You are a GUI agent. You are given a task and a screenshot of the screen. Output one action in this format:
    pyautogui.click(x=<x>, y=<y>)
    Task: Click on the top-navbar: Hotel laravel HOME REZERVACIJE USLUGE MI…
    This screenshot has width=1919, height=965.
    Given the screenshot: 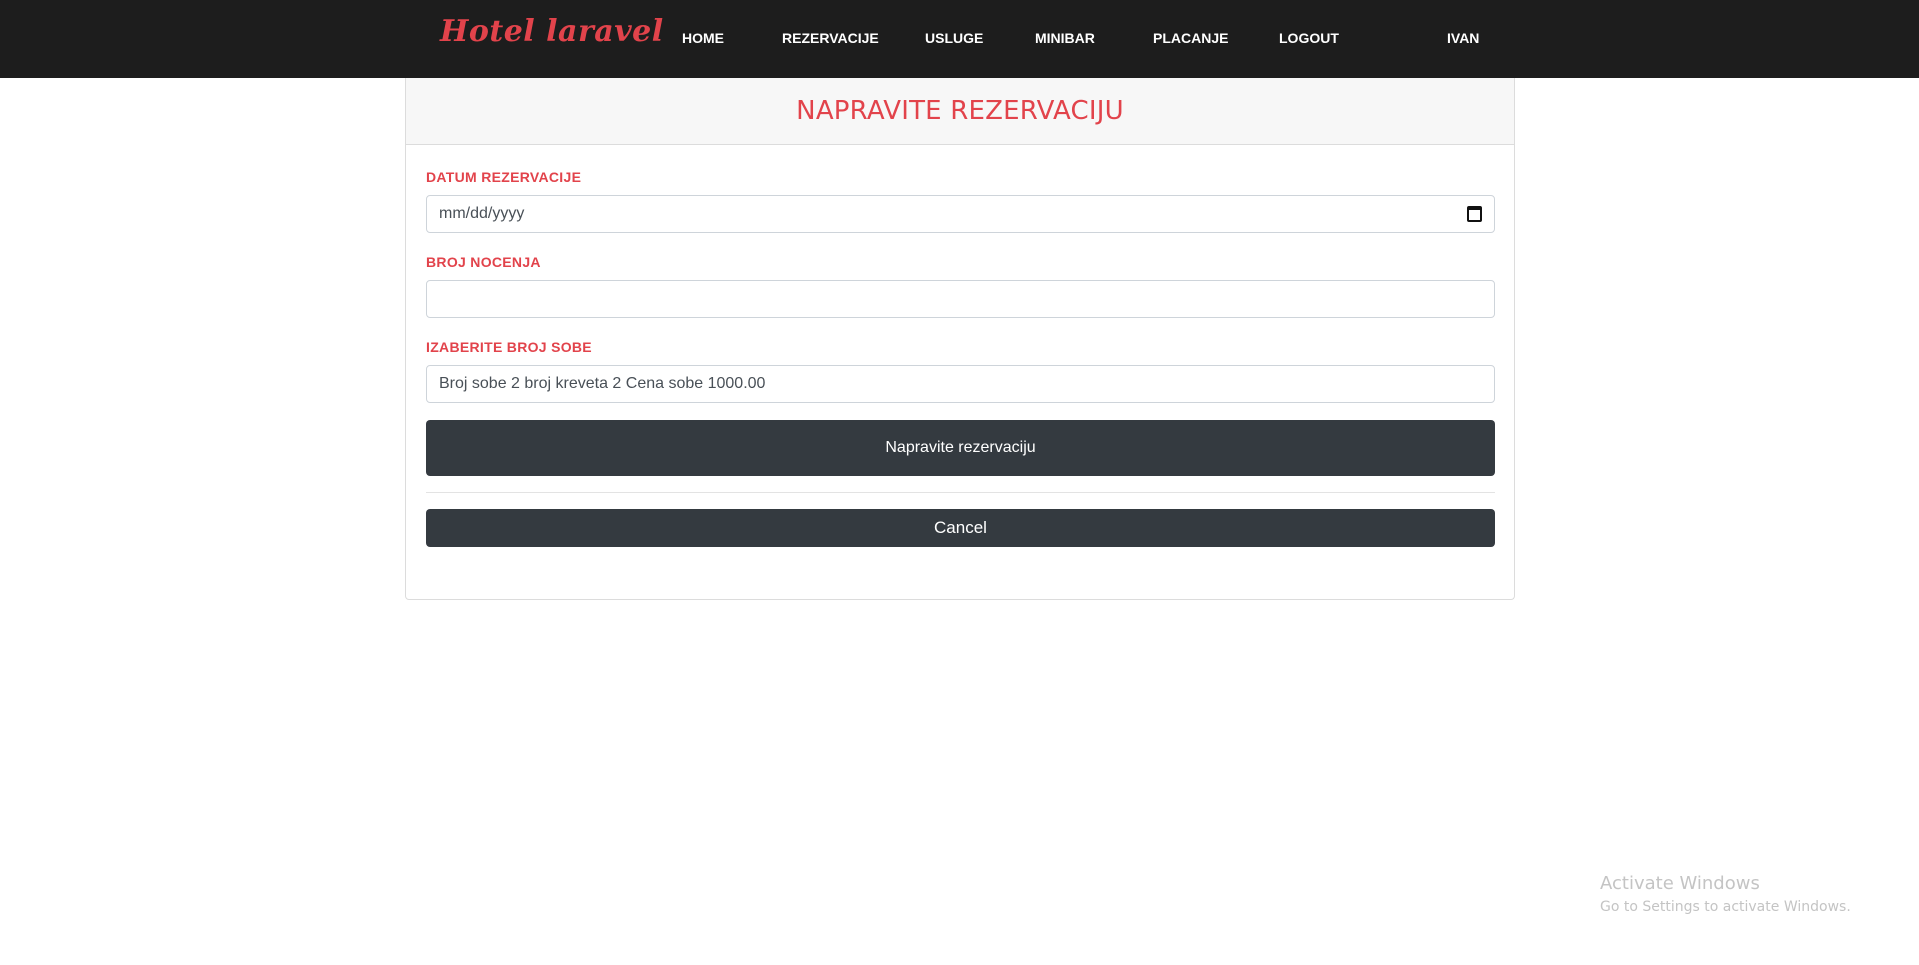 What is the action you would take?
    pyautogui.click(x=959, y=39)
    